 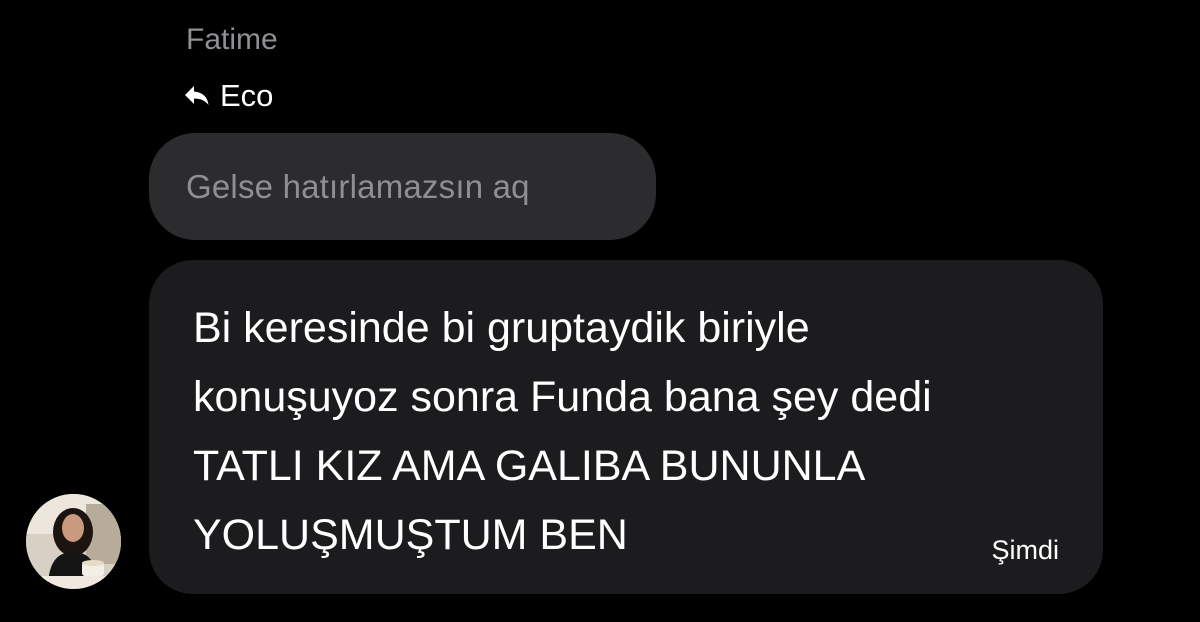 I want to click on quoted-message-text: Gelse hatırlamazsın aq, so click(x=358, y=186).